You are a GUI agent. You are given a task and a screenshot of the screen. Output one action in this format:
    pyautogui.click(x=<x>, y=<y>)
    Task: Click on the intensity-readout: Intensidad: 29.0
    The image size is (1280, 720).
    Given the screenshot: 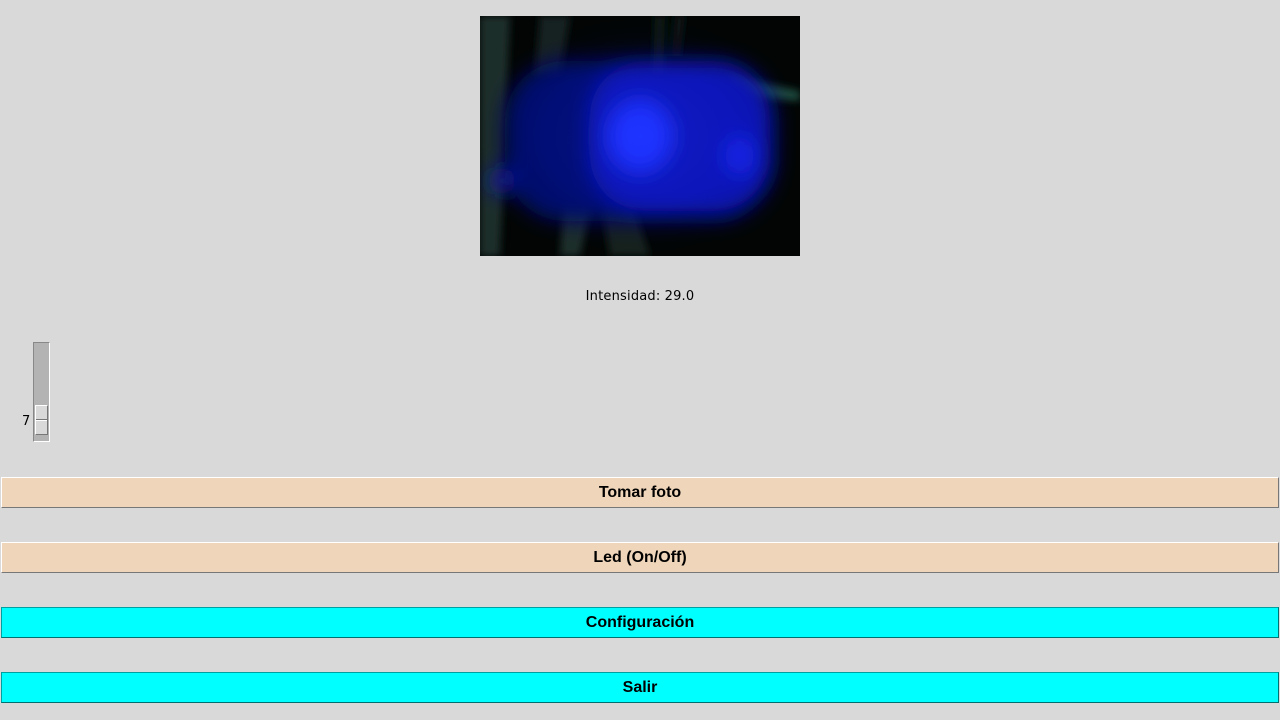 What is the action you would take?
    pyautogui.click(x=640, y=296)
    